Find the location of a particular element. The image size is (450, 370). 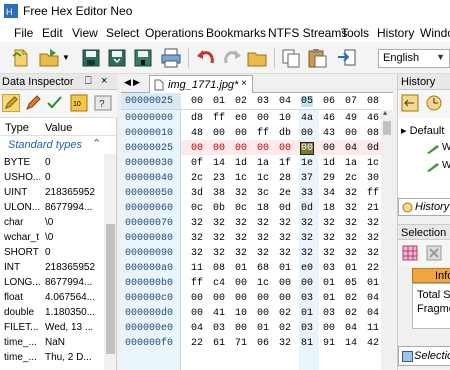

edit-pen-icon is located at coordinates (11, 103).